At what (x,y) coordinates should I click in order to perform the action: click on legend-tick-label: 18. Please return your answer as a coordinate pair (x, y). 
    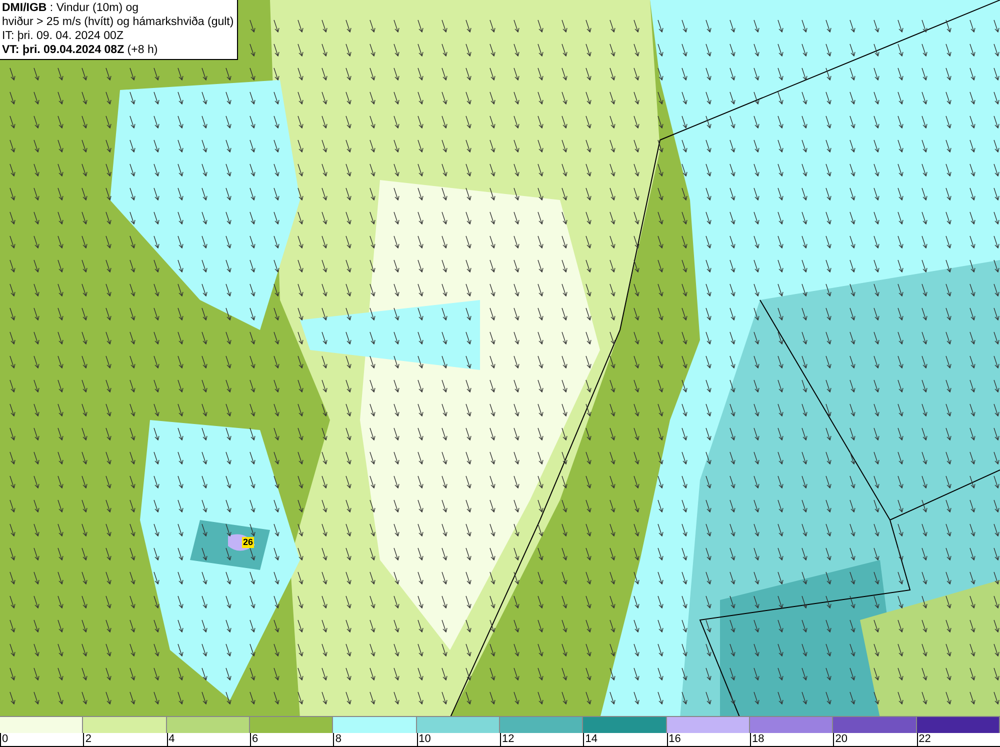
    Looking at the image, I should click on (758, 739).